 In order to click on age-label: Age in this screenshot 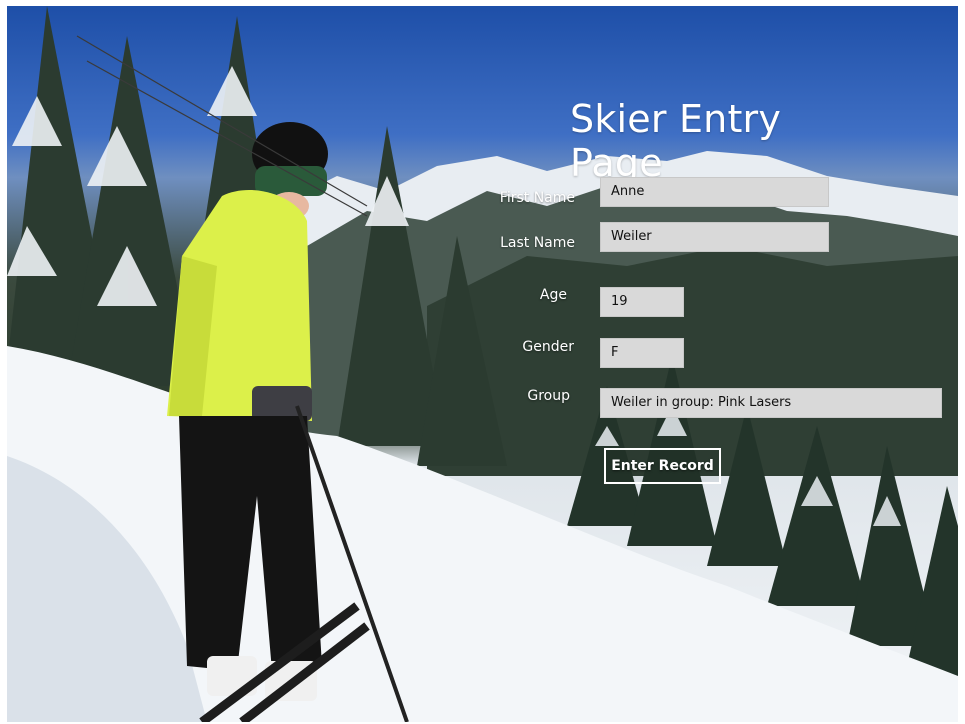, I will do `click(553, 295)`.